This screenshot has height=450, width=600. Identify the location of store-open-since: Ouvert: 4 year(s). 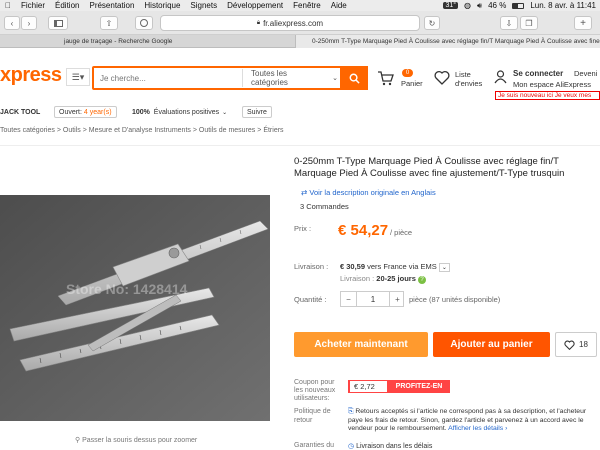
(85, 112).